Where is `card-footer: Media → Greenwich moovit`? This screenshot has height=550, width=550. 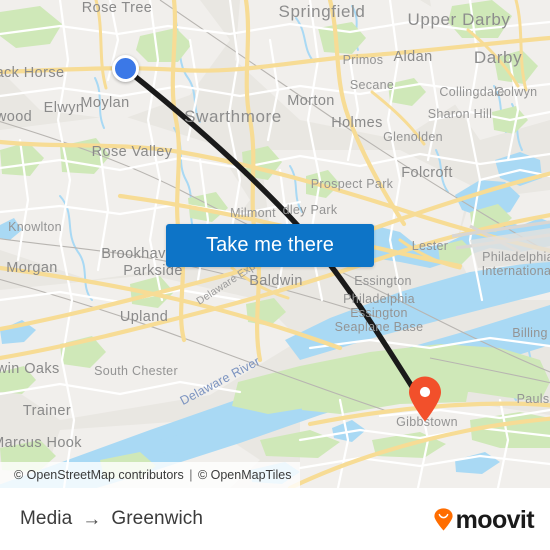 card-footer: Media → Greenwich moovit is located at coordinates (275, 519).